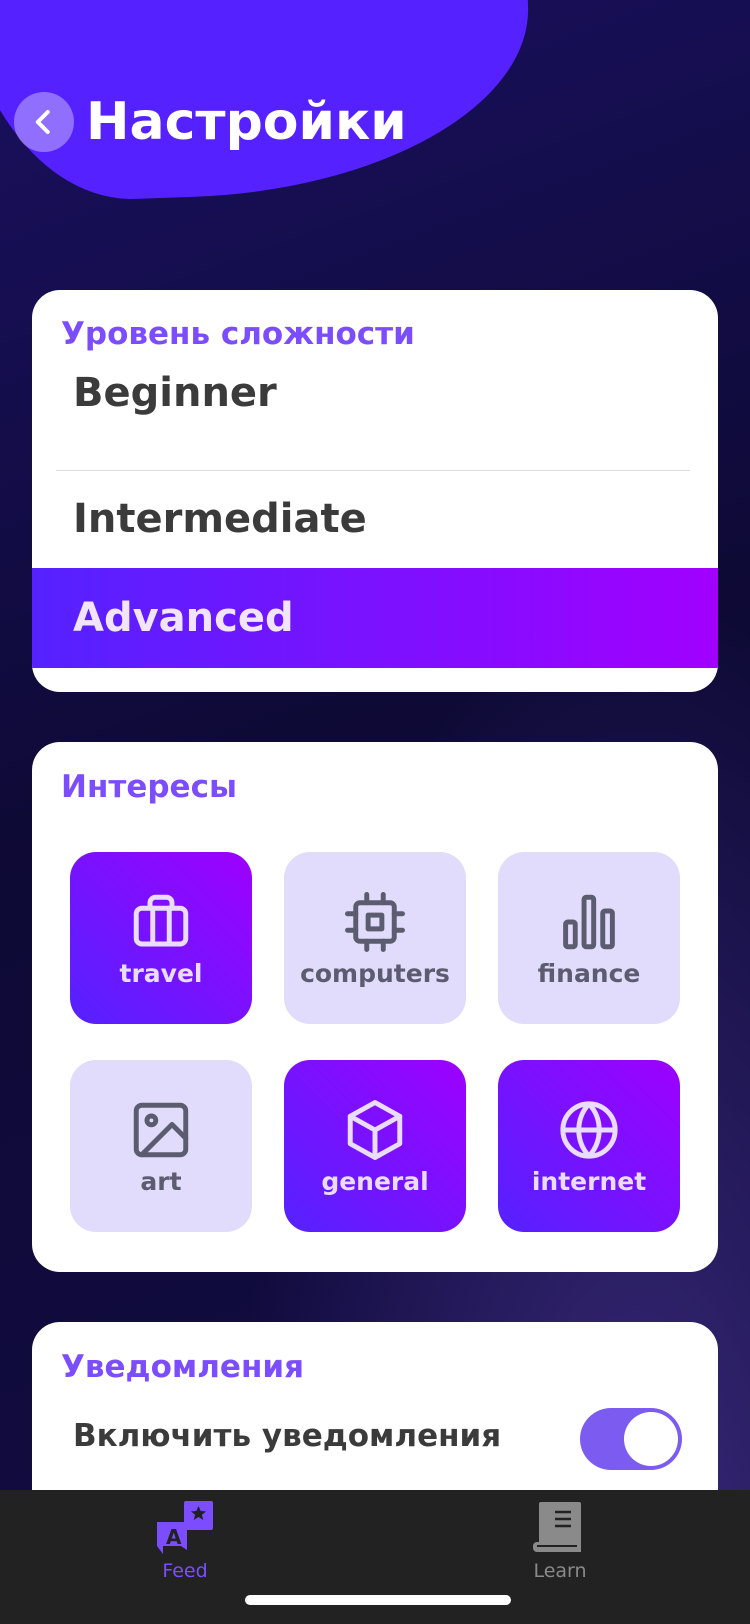 The width and height of the screenshot is (750, 1624). Describe the element at coordinates (287, 1436) in the screenshot. I see `enable-notifications-label: Включить уведомления` at that location.